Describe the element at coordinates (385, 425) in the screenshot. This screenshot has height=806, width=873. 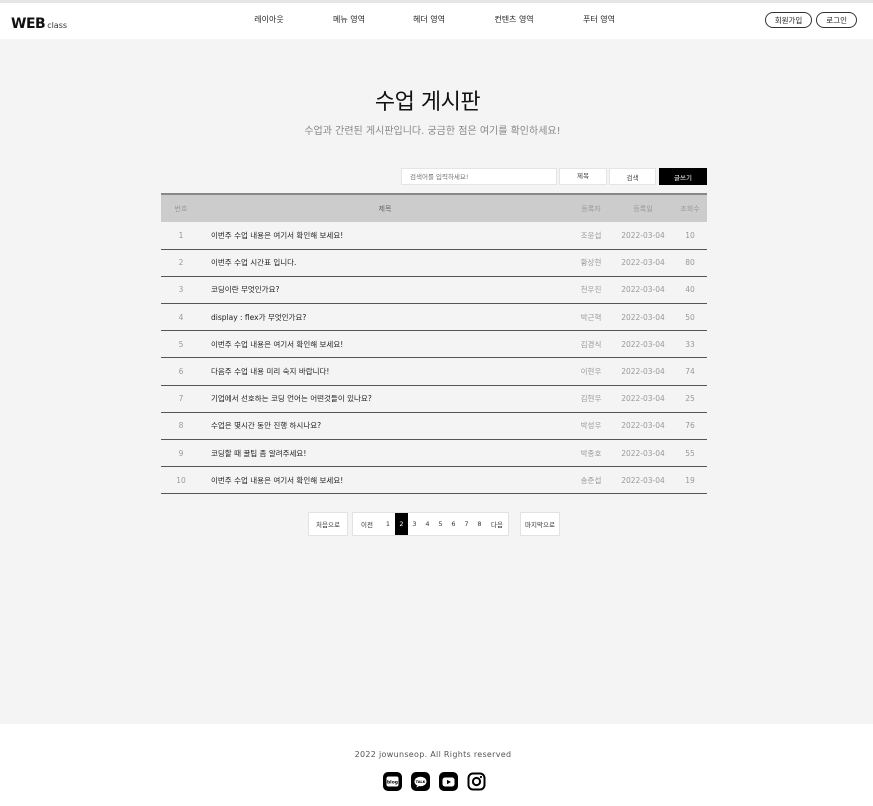
I see `row-title-link: 수업은 몇시간 동안 진행 하시나요?` at that location.